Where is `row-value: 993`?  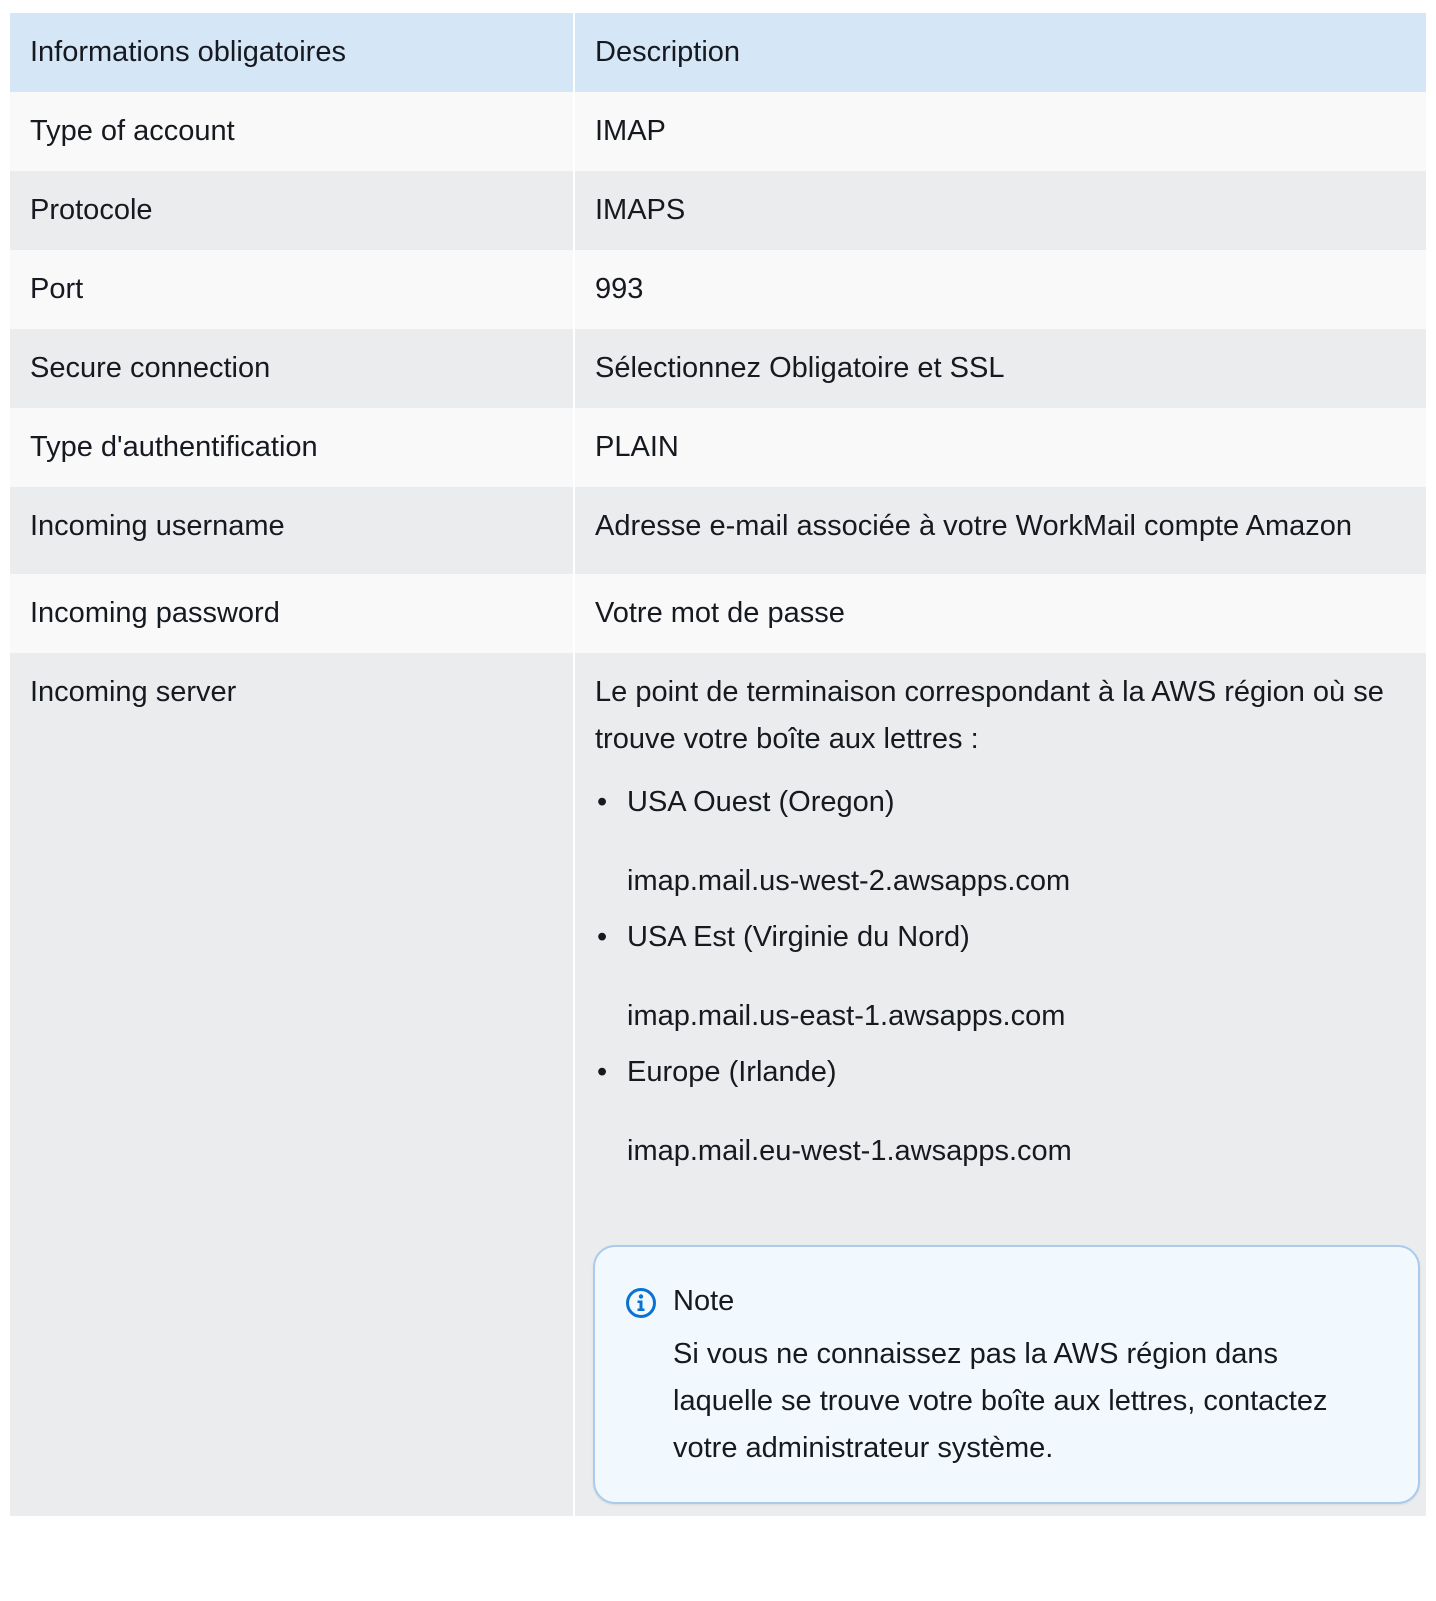
row-value: 993 is located at coordinates (999, 289).